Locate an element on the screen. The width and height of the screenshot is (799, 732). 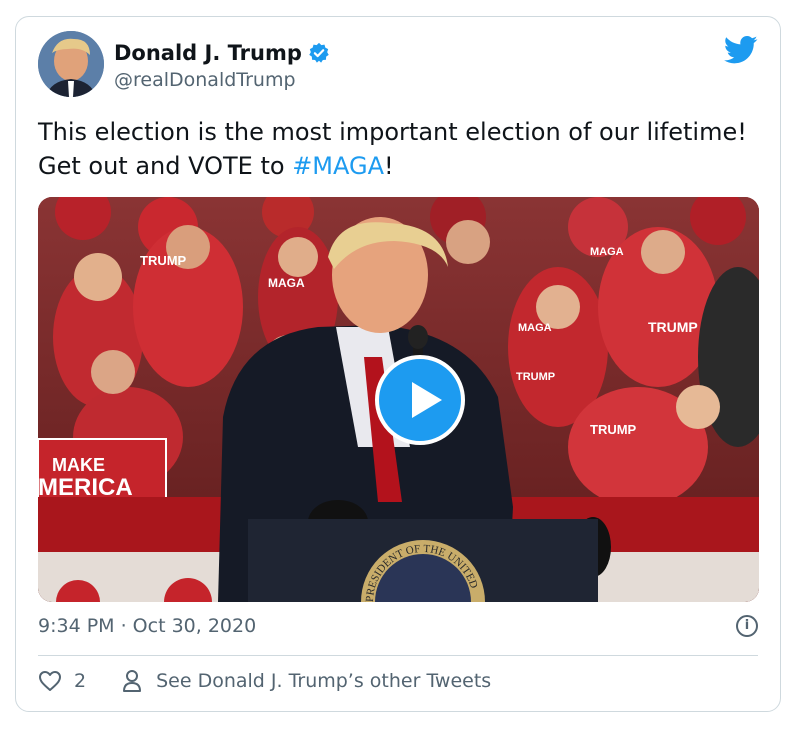
hashtag-link: #MAGA is located at coordinates (338, 166).